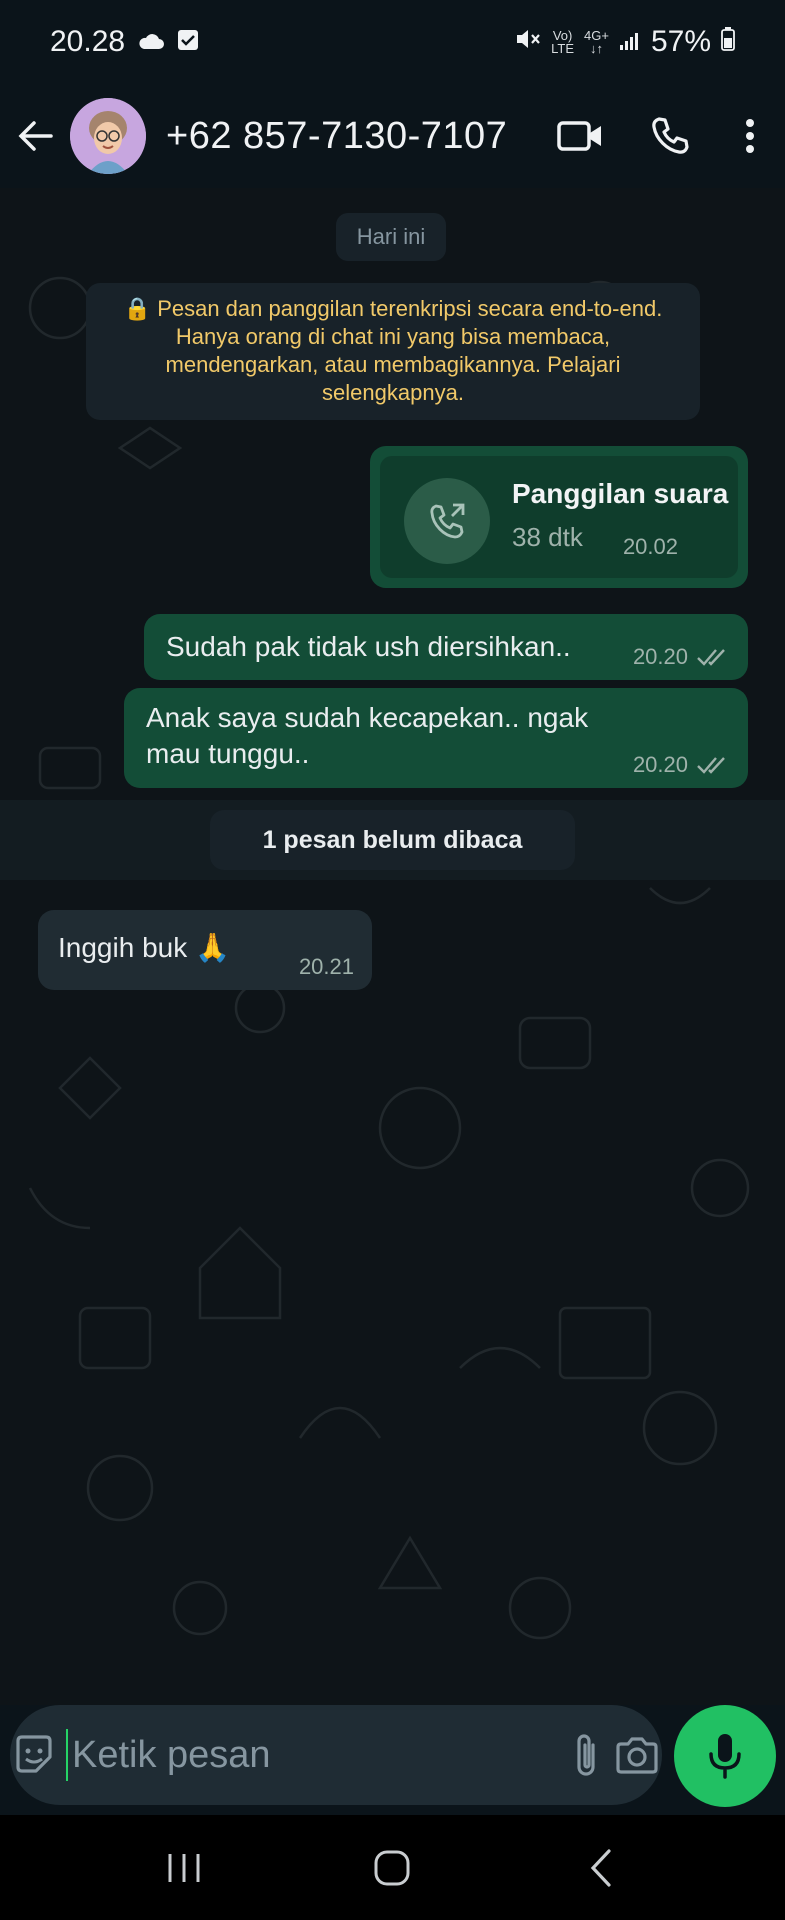 The height and width of the screenshot is (1920, 785). What do you see at coordinates (88, 41) in the screenshot?
I see `status-time: 20.28` at bounding box center [88, 41].